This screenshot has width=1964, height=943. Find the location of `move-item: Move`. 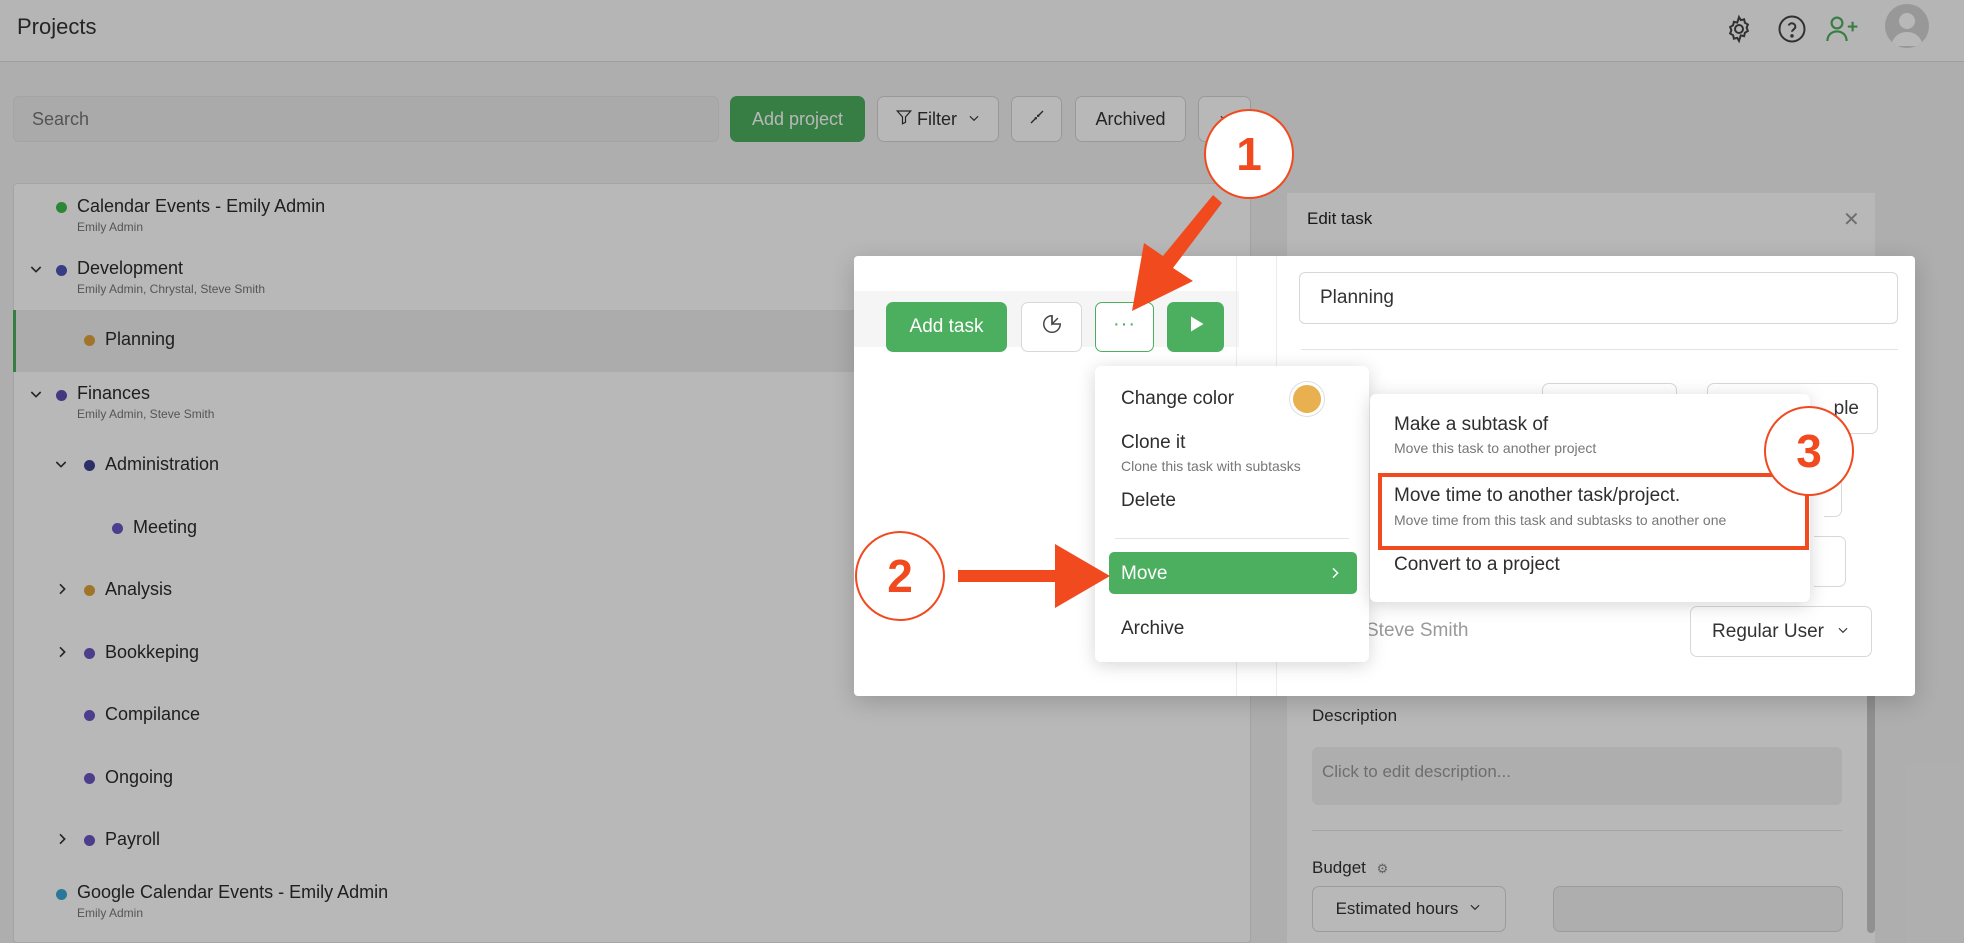

move-item: Move is located at coordinates (1233, 573).